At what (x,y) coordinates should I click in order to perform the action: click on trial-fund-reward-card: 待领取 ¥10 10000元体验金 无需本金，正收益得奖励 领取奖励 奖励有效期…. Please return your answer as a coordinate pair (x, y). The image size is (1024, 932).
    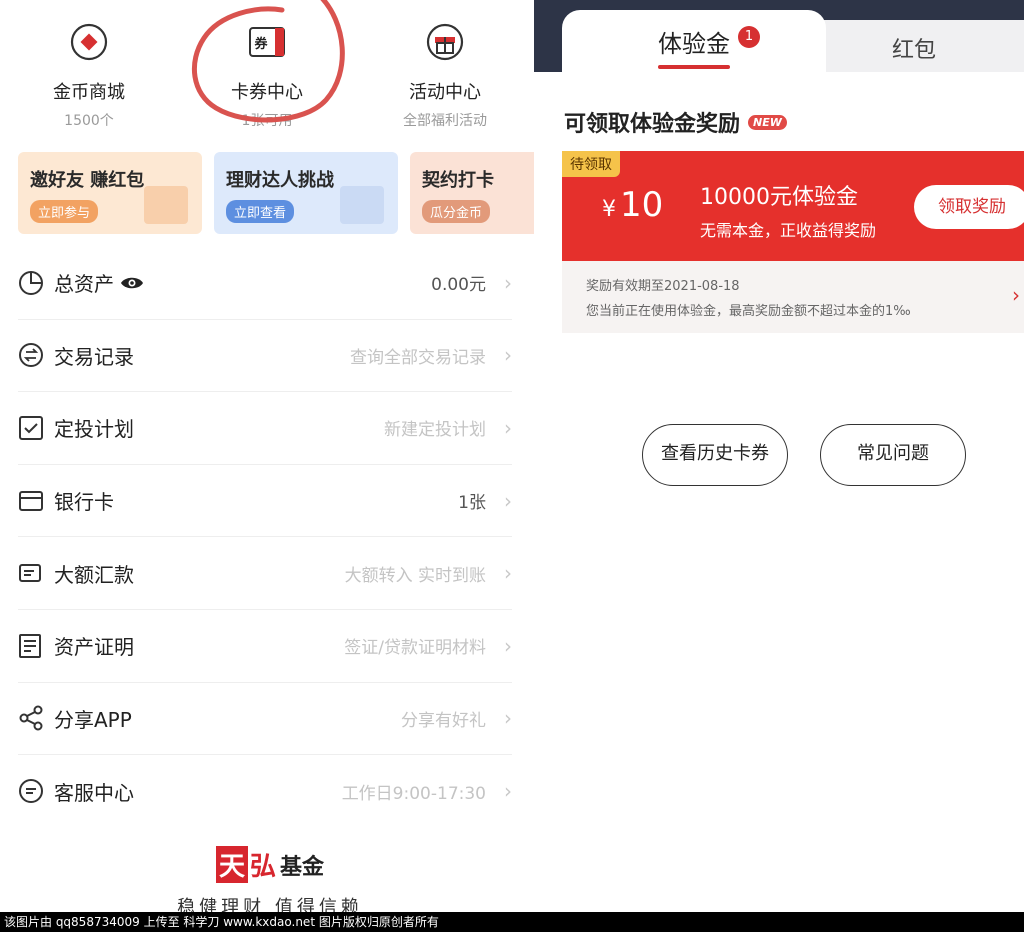
    Looking at the image, I should click on (793, 242).